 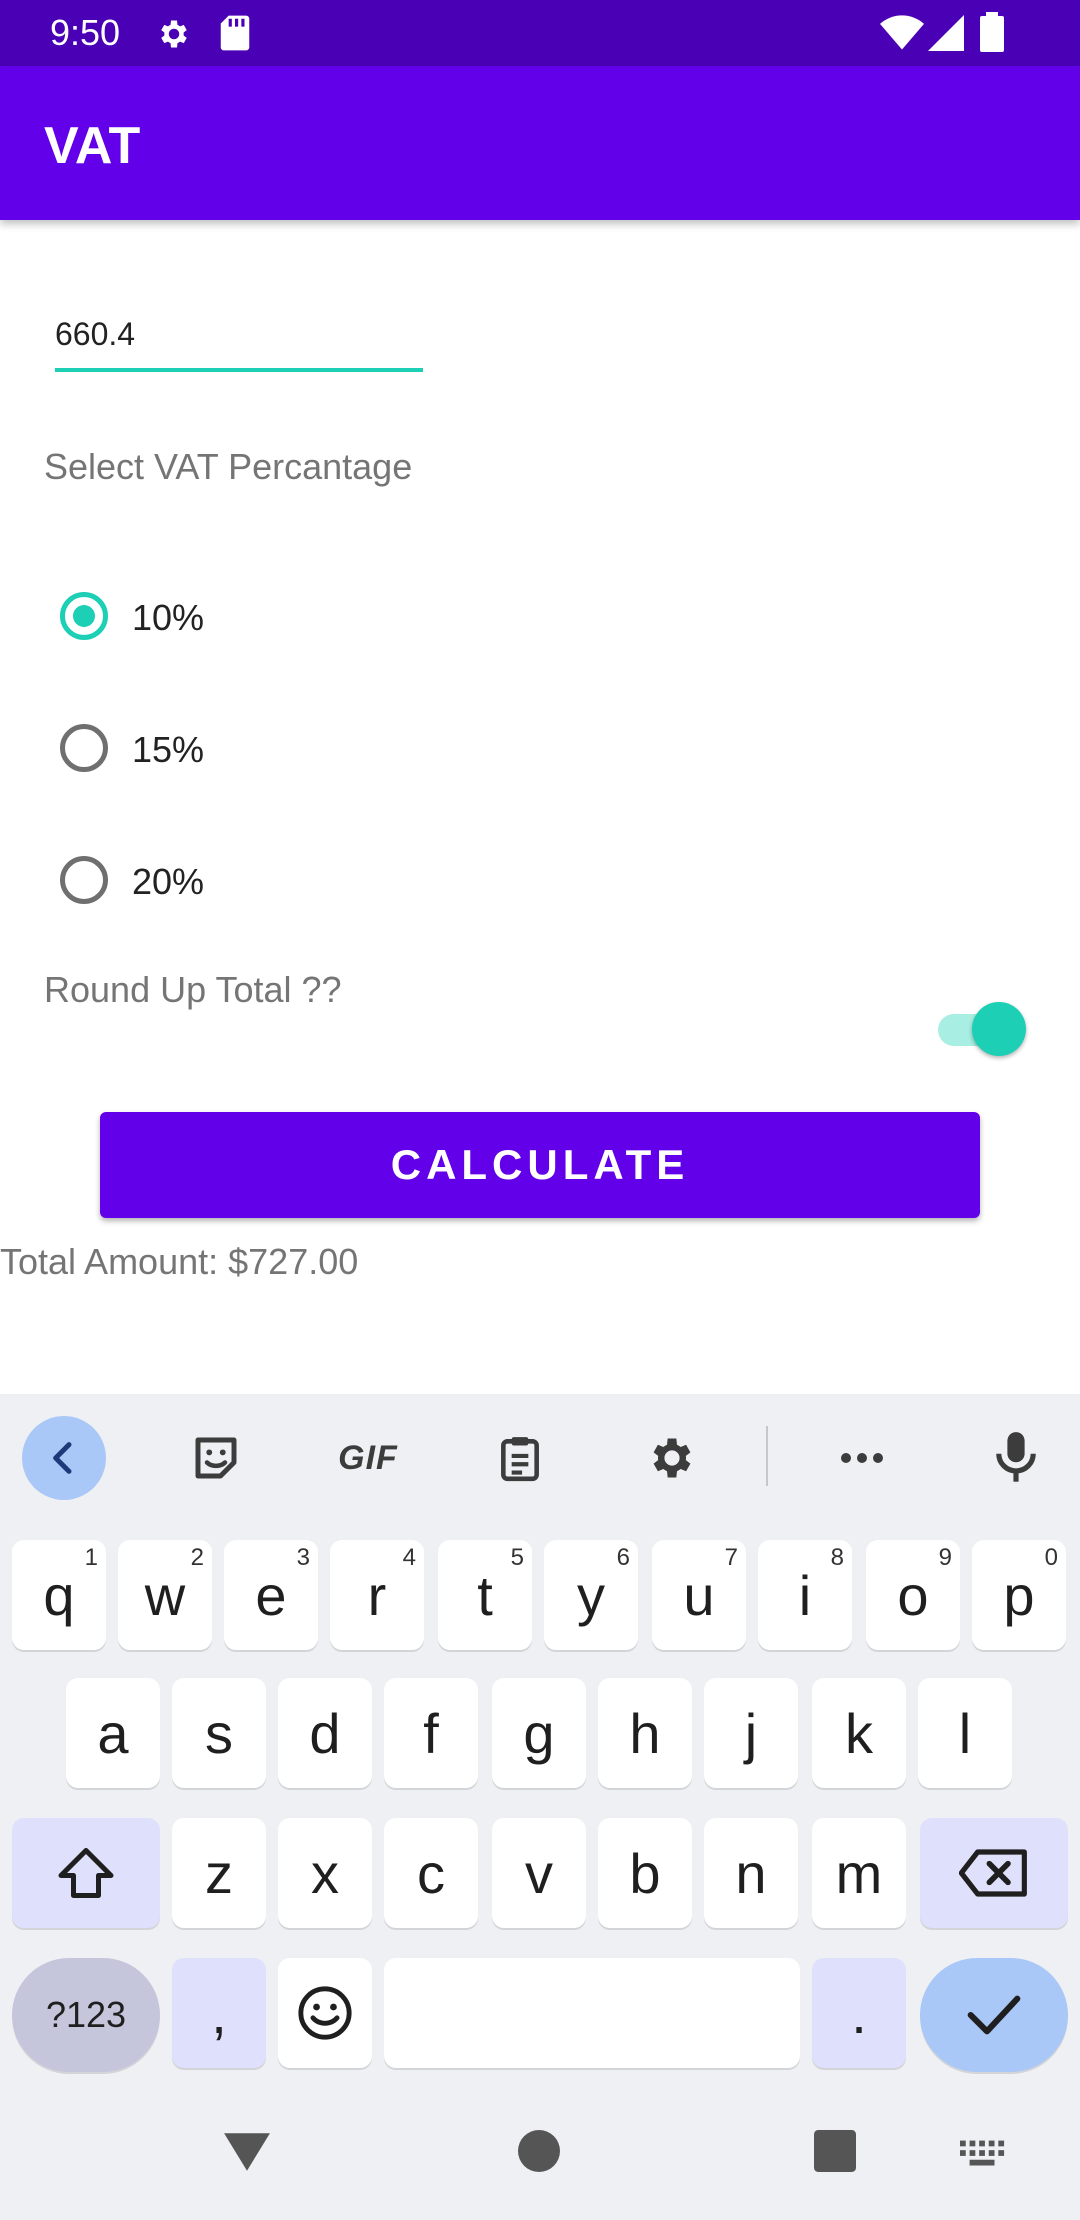 What do you see at coordinates (303, 1557) in the screenshot?
I see `key-hint: 3` at bounding box center [303, 1557].